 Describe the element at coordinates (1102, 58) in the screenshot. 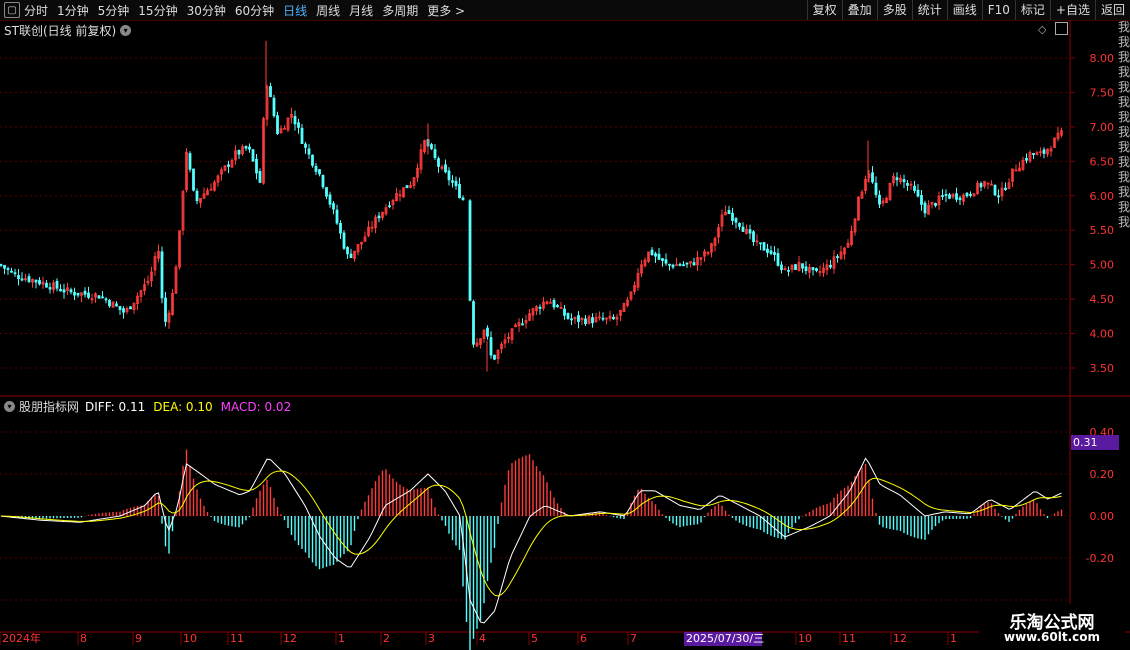

I see `price-tick-label: 8.00` at that location.